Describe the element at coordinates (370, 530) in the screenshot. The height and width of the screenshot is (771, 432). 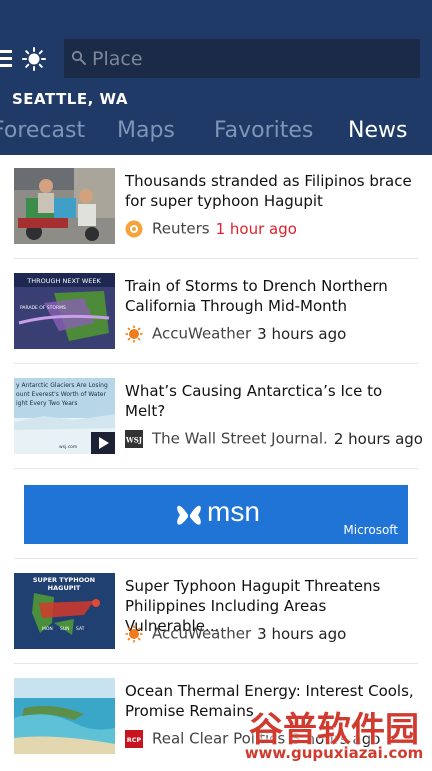
I see `ad-brand: Microsoft` at that location.